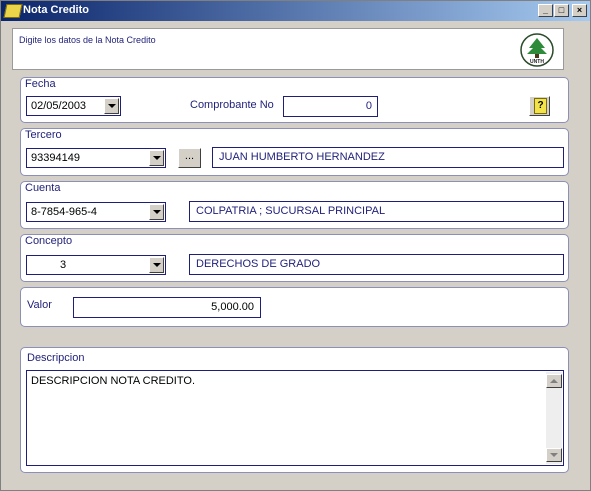 Image resolution: width=591 pixels, height=491 pixels. Describe the element at coordinates (537, 62) in the screenshot. I see `svg-text: UNTH` at that location.